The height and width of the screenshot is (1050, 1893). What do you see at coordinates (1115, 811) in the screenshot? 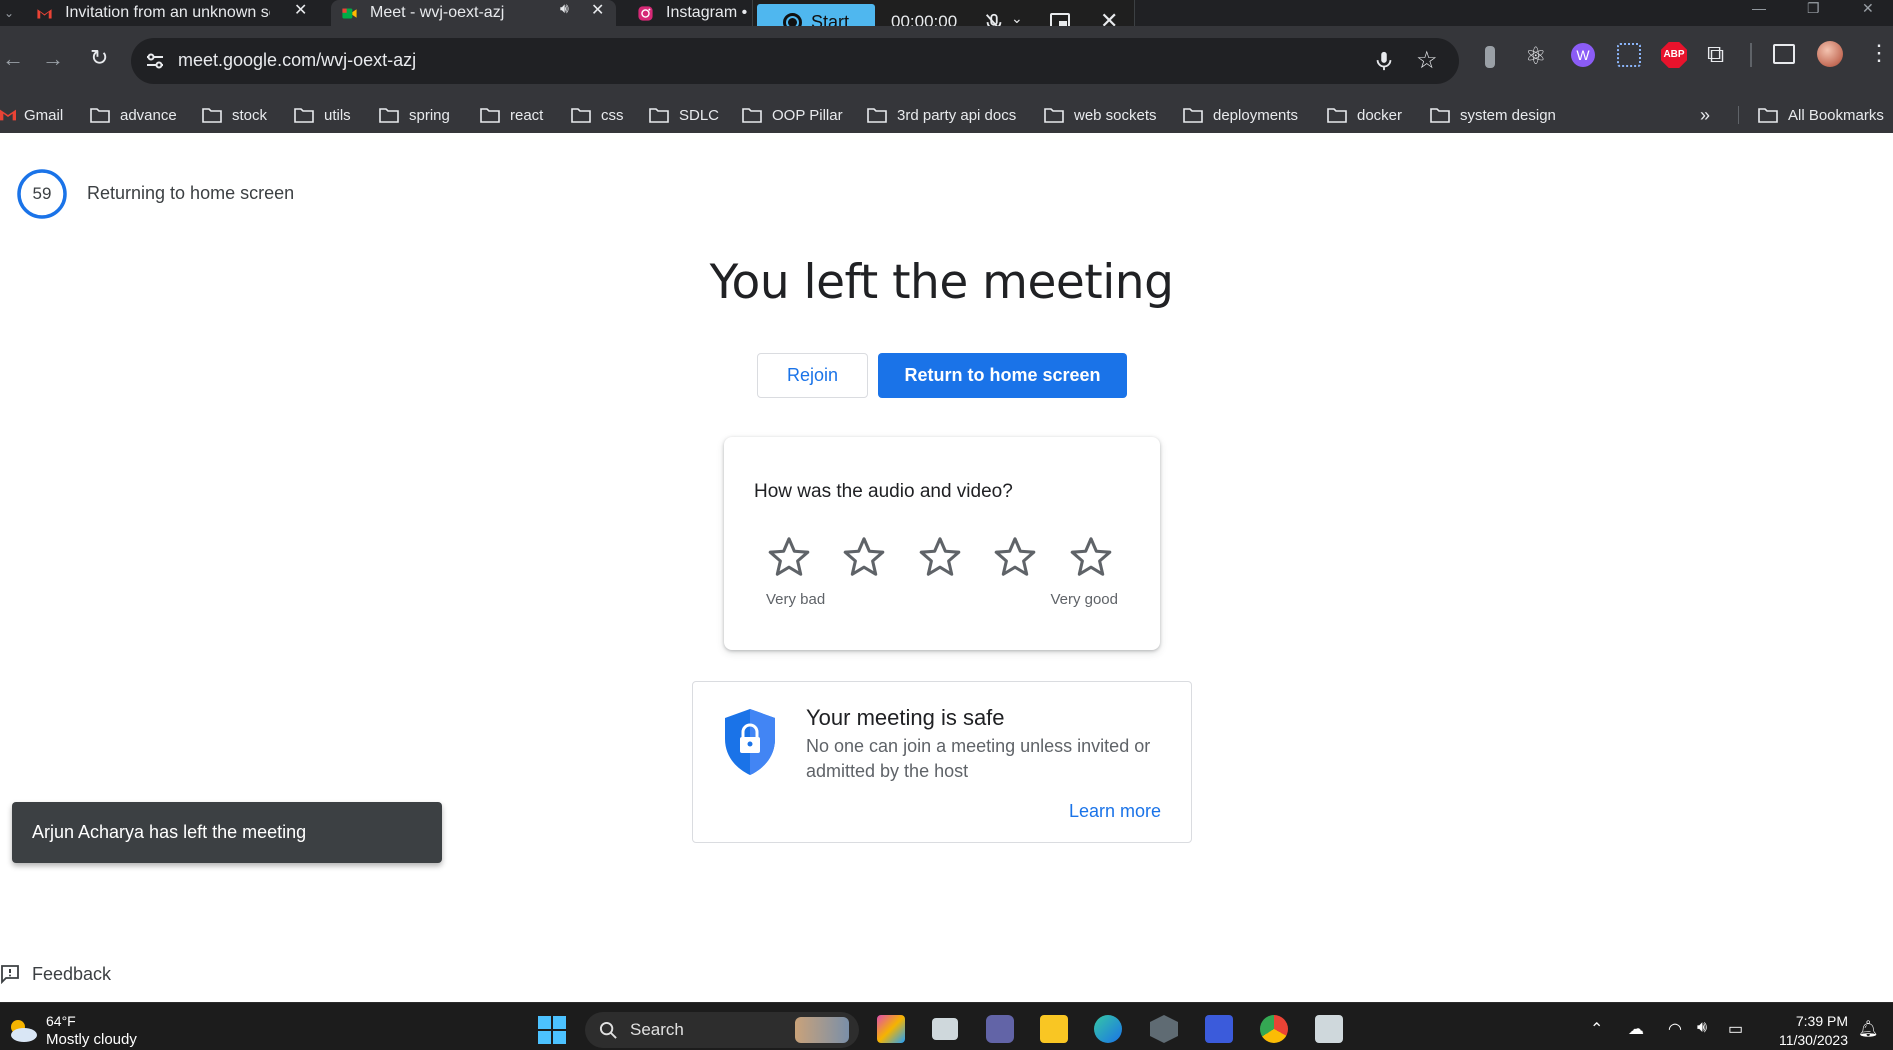
I see `learn-more-link: Learn more` at bounding box center [1115, 811].